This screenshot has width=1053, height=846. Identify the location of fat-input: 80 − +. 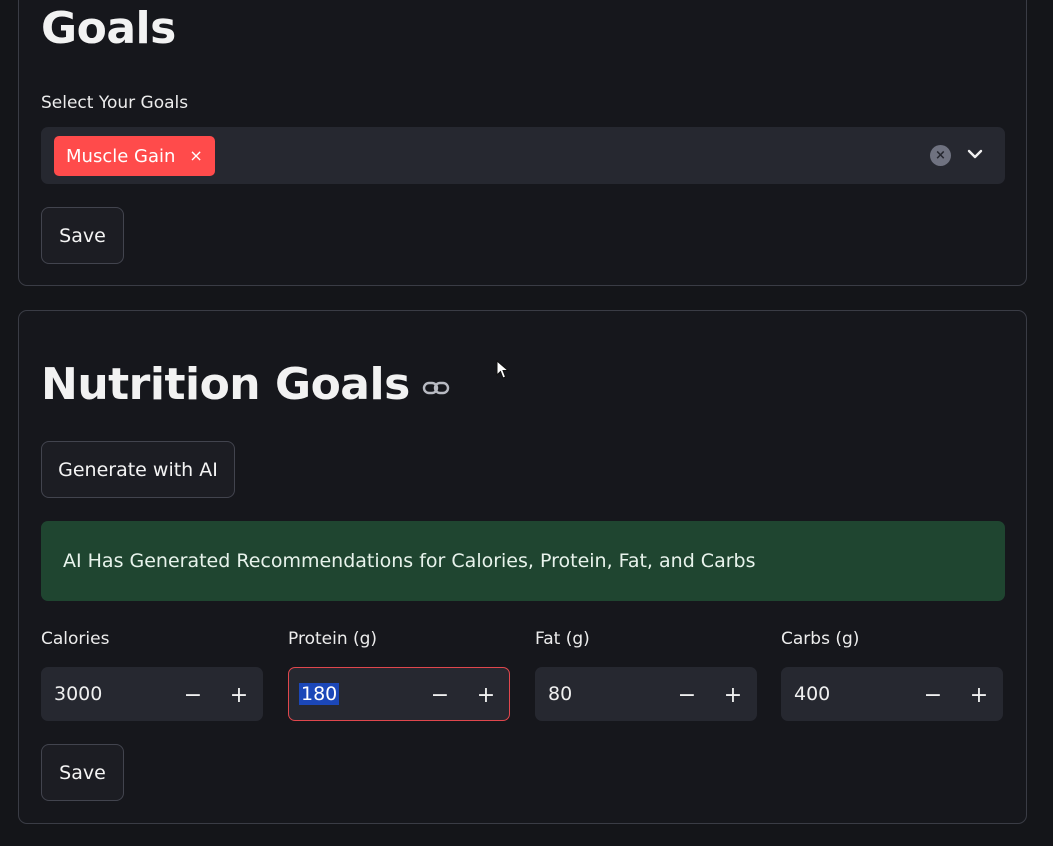
(646, 694).